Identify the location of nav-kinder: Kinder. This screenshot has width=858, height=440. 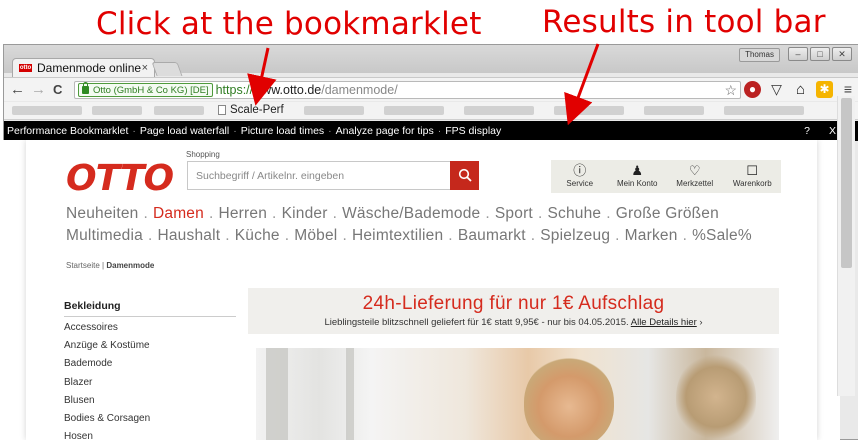
(305, 213).